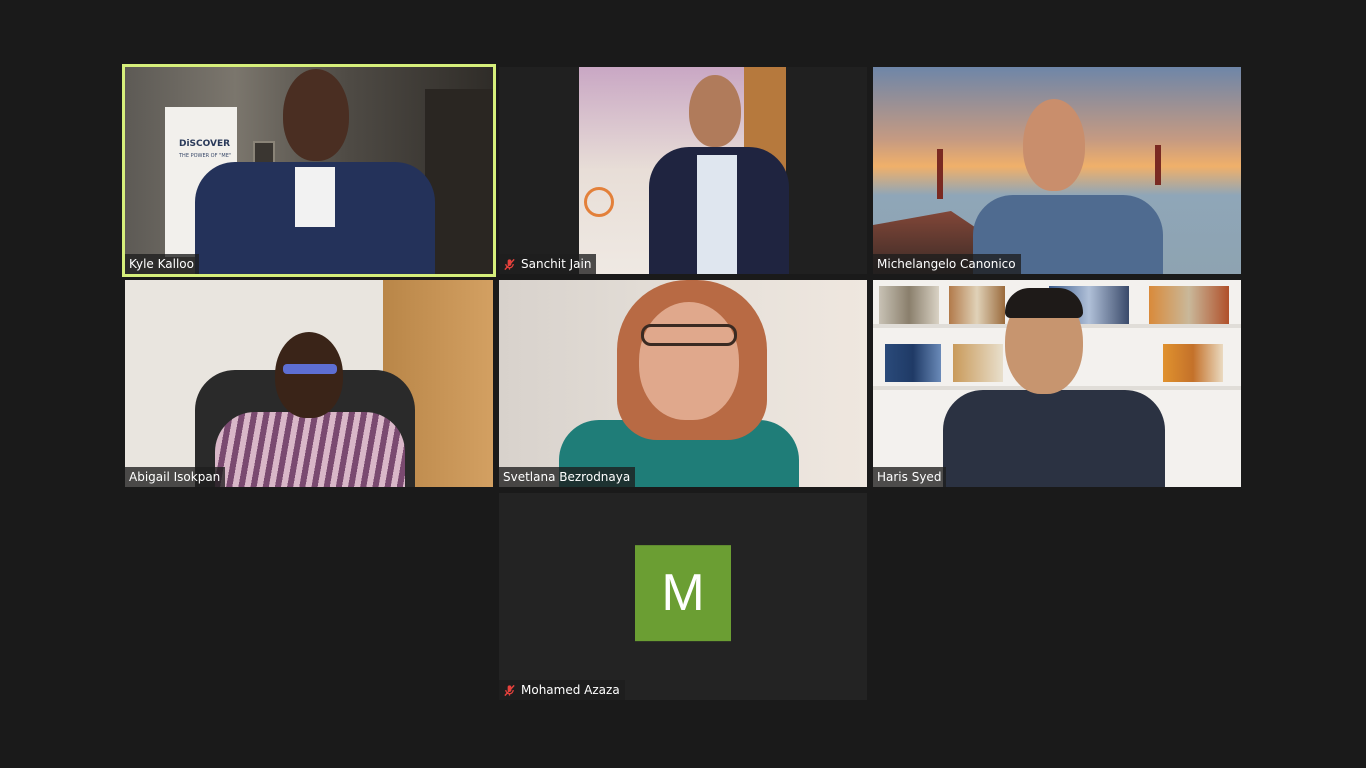 Image resolution: width=1366 pixels, height=768 pixels. I want to click on video-tile-sanchit-jain: Sanchit Jain, so click(683, 170).